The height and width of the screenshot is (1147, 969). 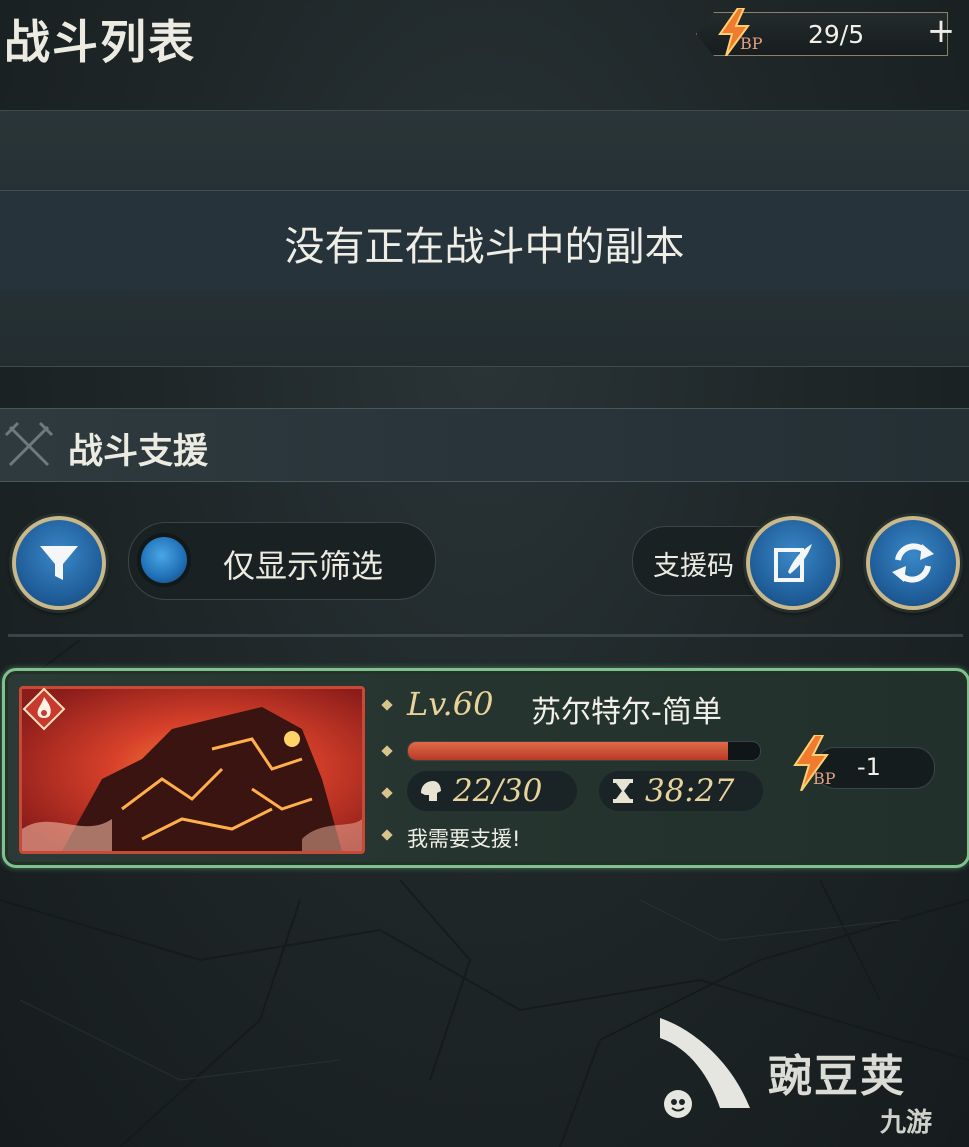 I want to click on crossed-swords-icon, so click(x=29, y=444).